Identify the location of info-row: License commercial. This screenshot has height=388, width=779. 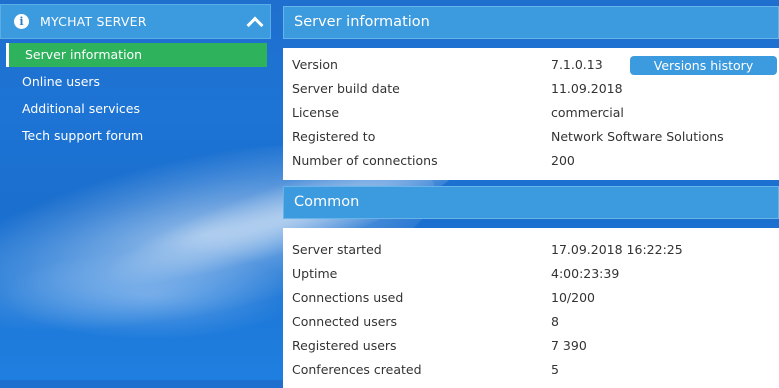
(531, 113).